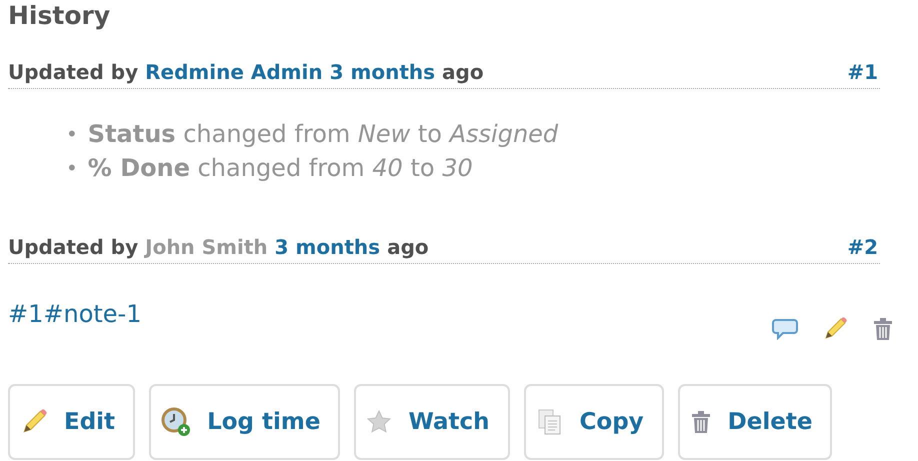 The width and height of the screenshot is (918, 461). What do you see at coordinates (72, 422) in the screenshot?
I see `edit-button: Edit` at bounding box center [72, 422].